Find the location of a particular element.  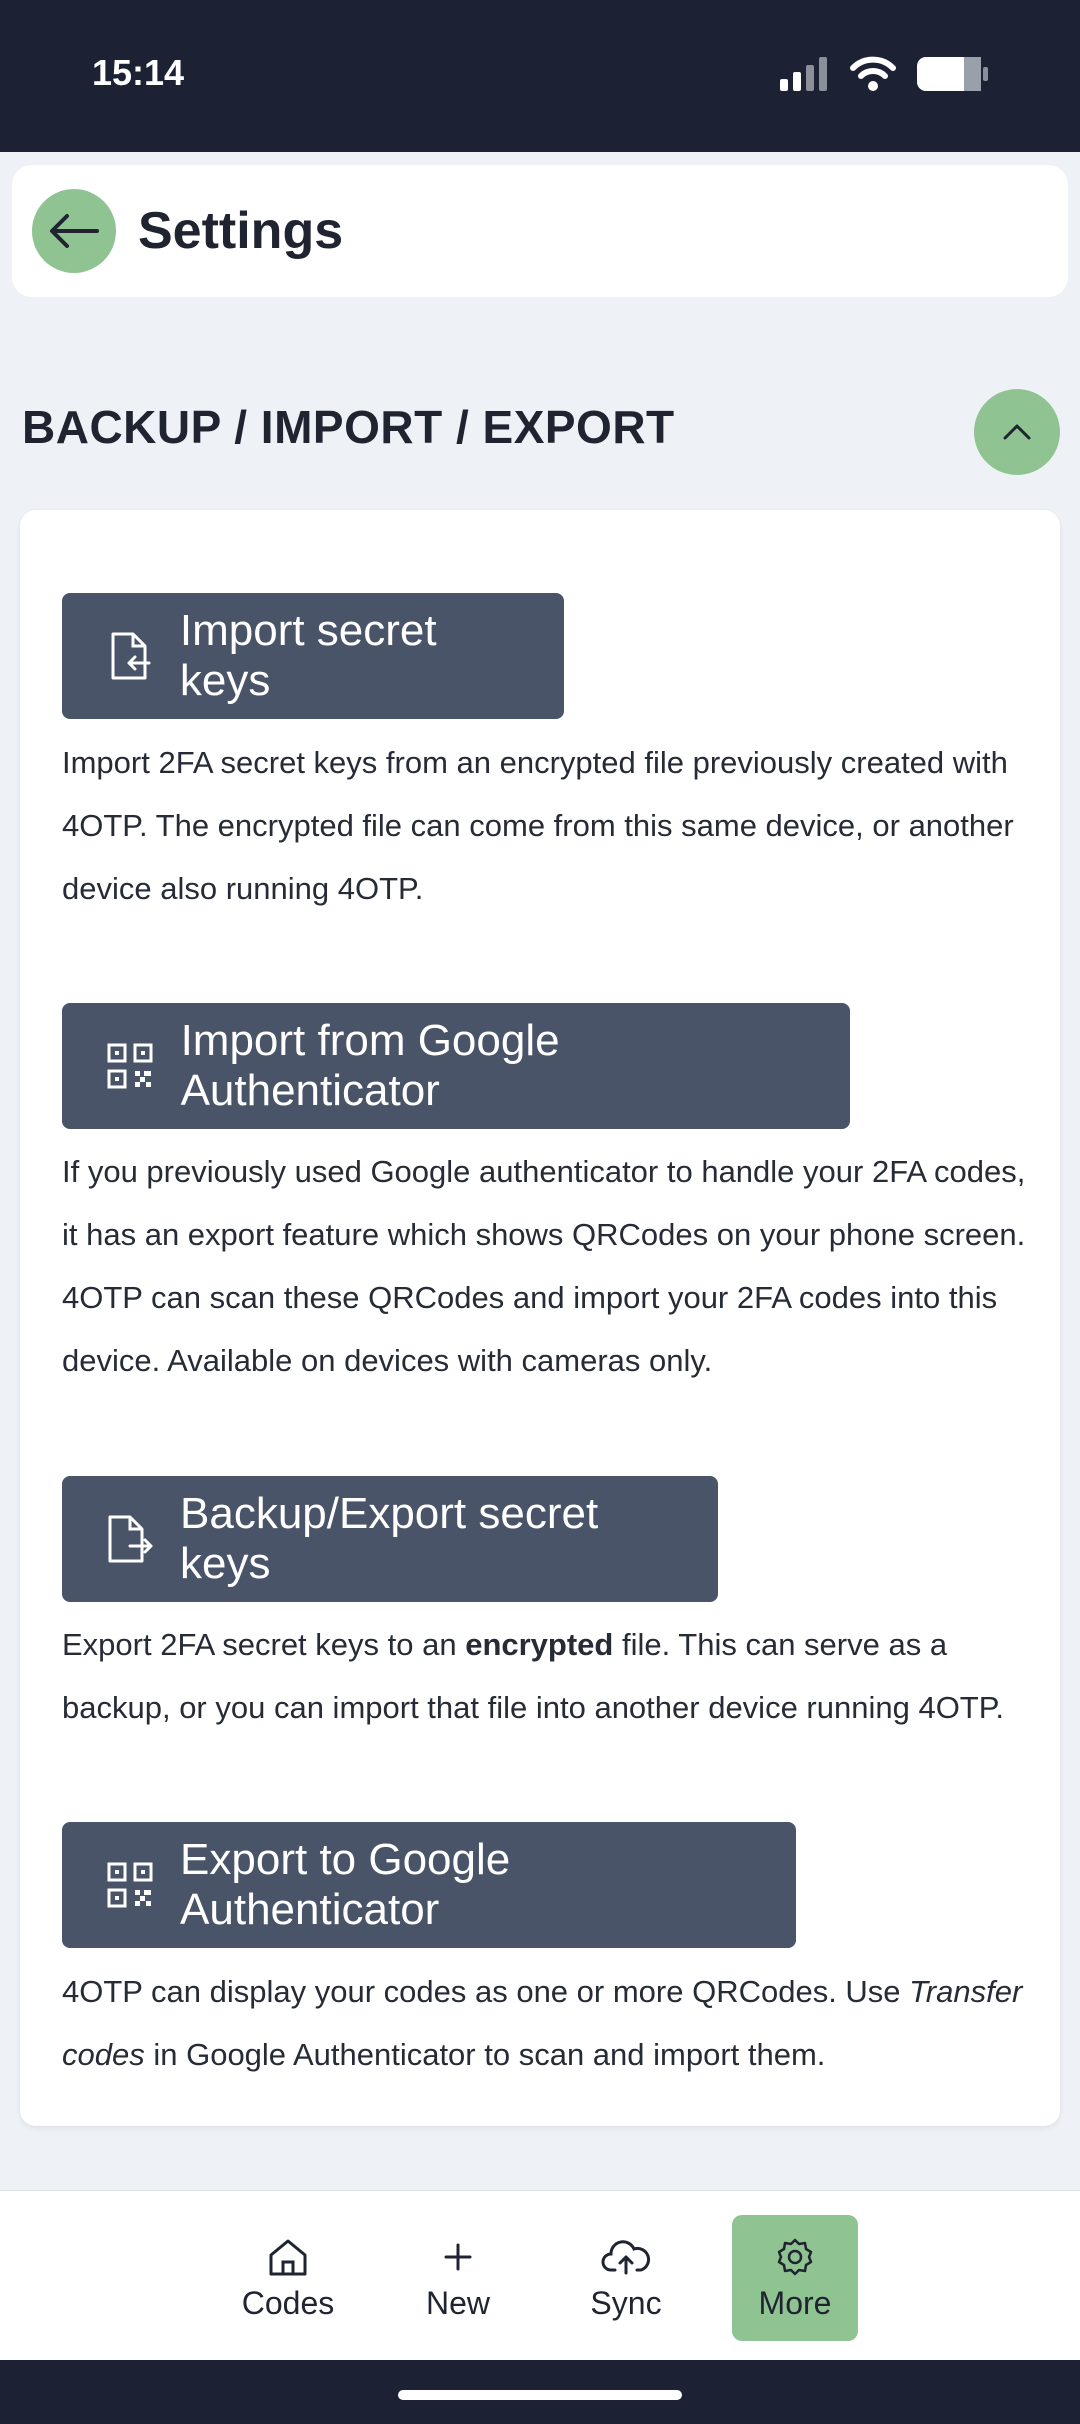

battery-icon is located at coordinates (952, 74).